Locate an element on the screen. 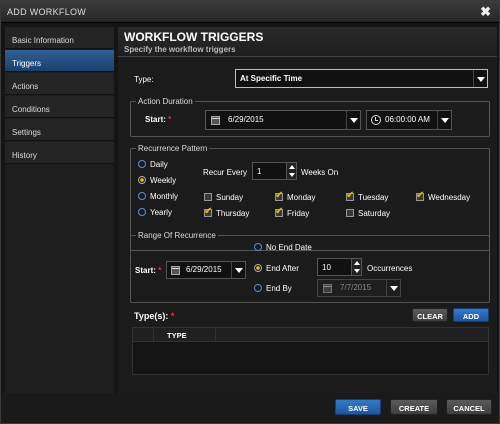 The height and width of the screenshot is (424, 500). end-by-date-value: 7/7/2015 is located at coordinates (356, 287).